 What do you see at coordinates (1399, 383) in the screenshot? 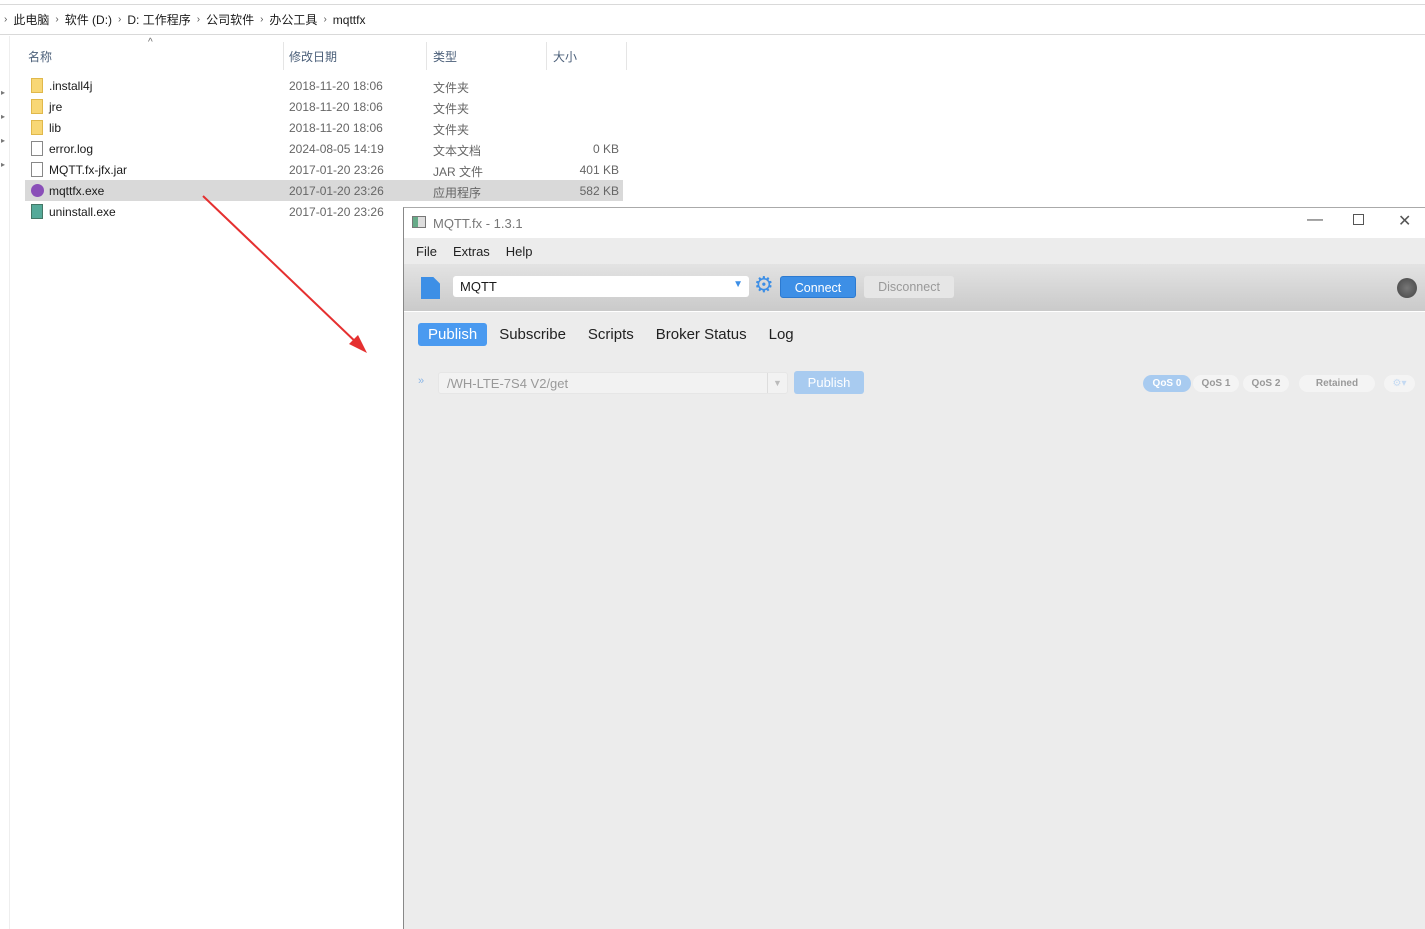
I see `settings-dropdown-icon: ⚙▾` at bounding box center [1399, 383].